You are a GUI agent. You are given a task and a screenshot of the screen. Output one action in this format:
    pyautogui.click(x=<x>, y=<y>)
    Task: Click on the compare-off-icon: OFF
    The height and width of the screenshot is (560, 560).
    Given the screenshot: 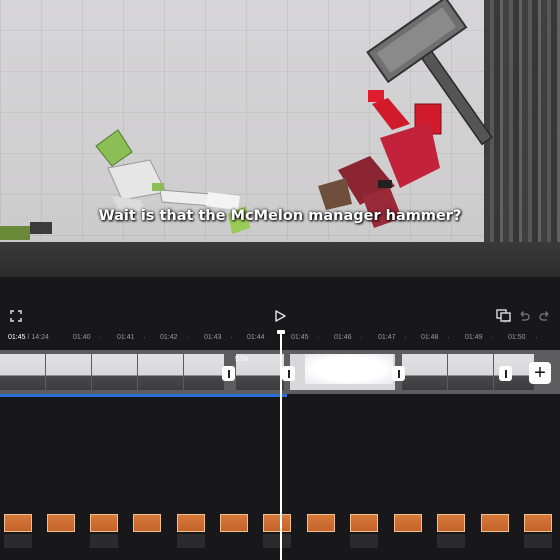 What is the action you would take?
    pyautogui.click(x=504, y=316)
    